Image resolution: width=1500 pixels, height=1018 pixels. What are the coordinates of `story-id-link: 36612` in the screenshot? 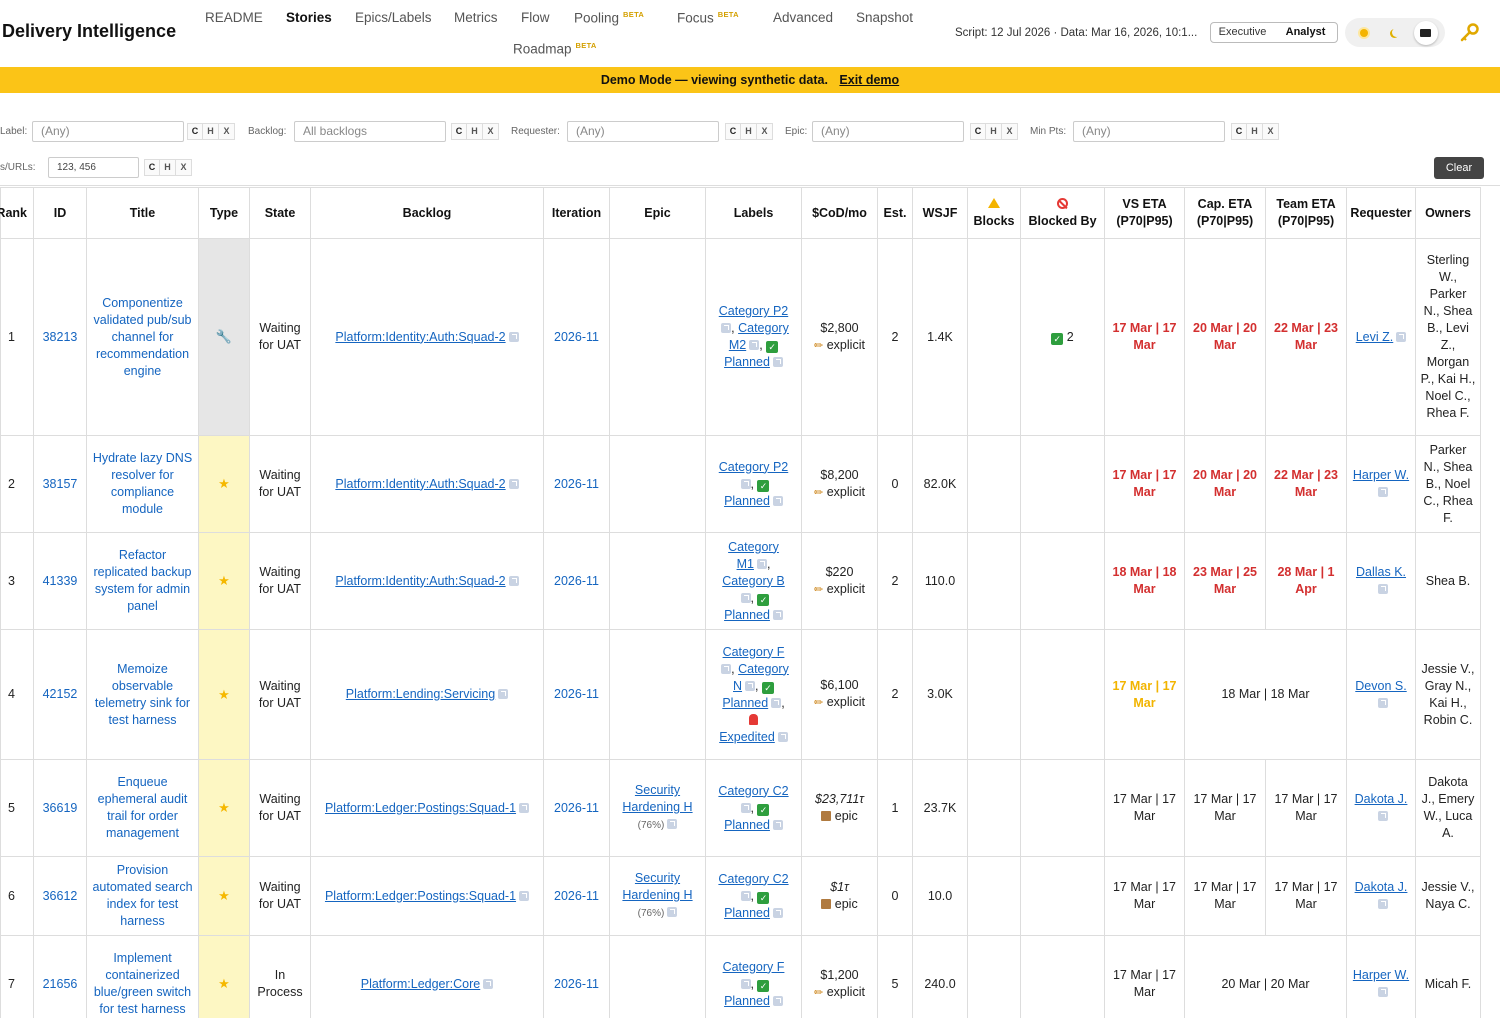 It's located at (60, 896).